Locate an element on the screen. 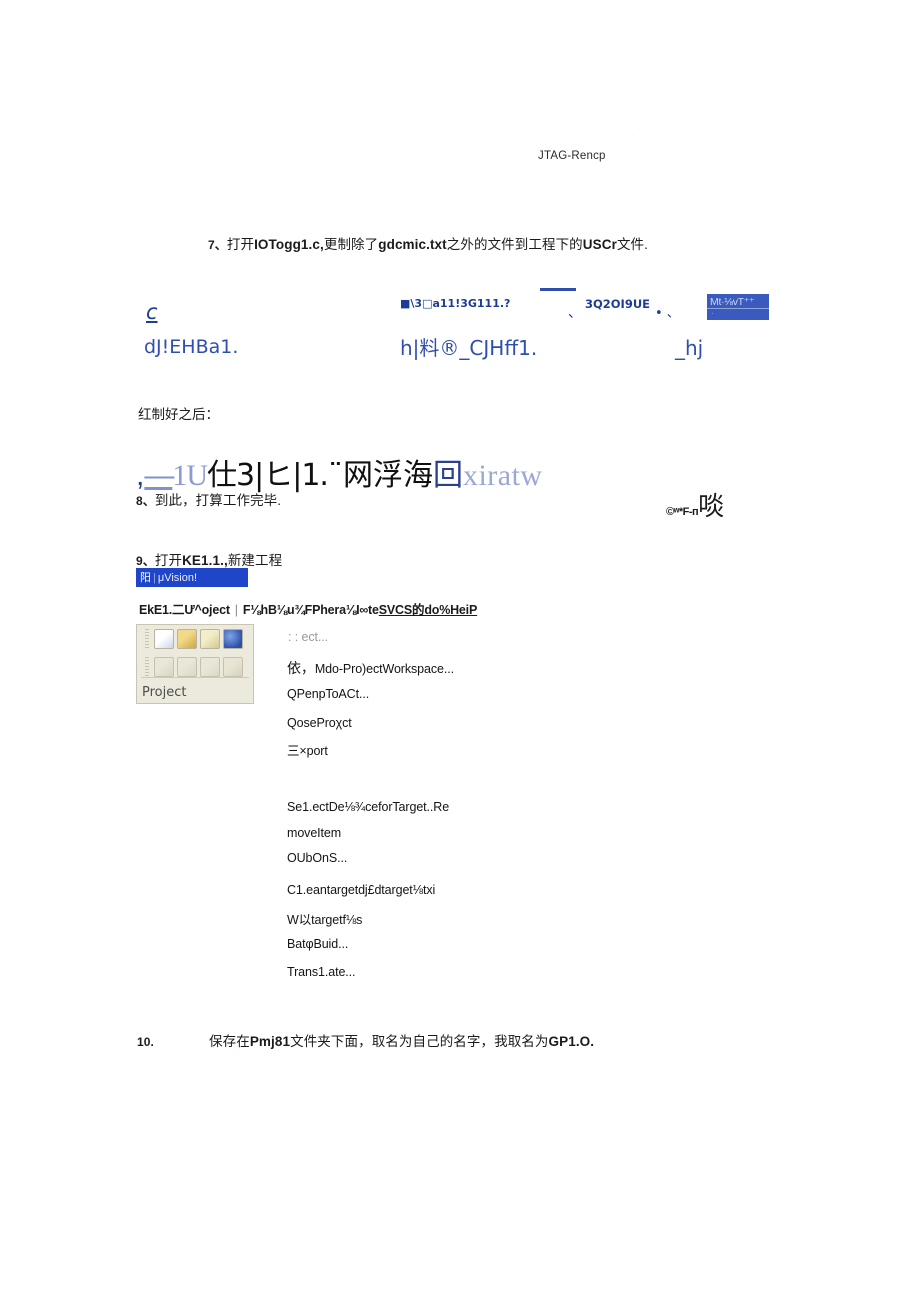 The width and height of the screenshot is (920, 1301). menu-item-label: 三×port is located at coordinates (307, 751).